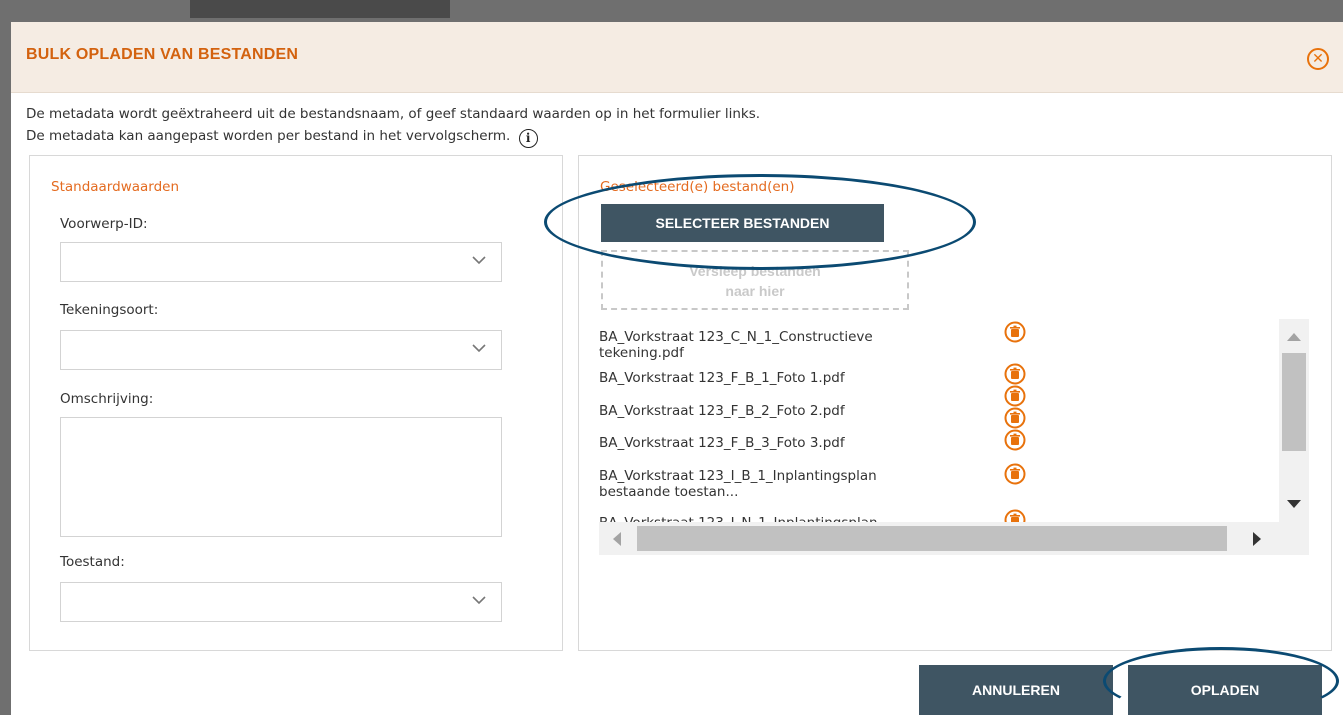  Describe the element at coordinates (736, 337) in the screenshot. I see `file-name-line-1: BA_Vorkstraat 123_C_N_1_Constructieve` at that location.